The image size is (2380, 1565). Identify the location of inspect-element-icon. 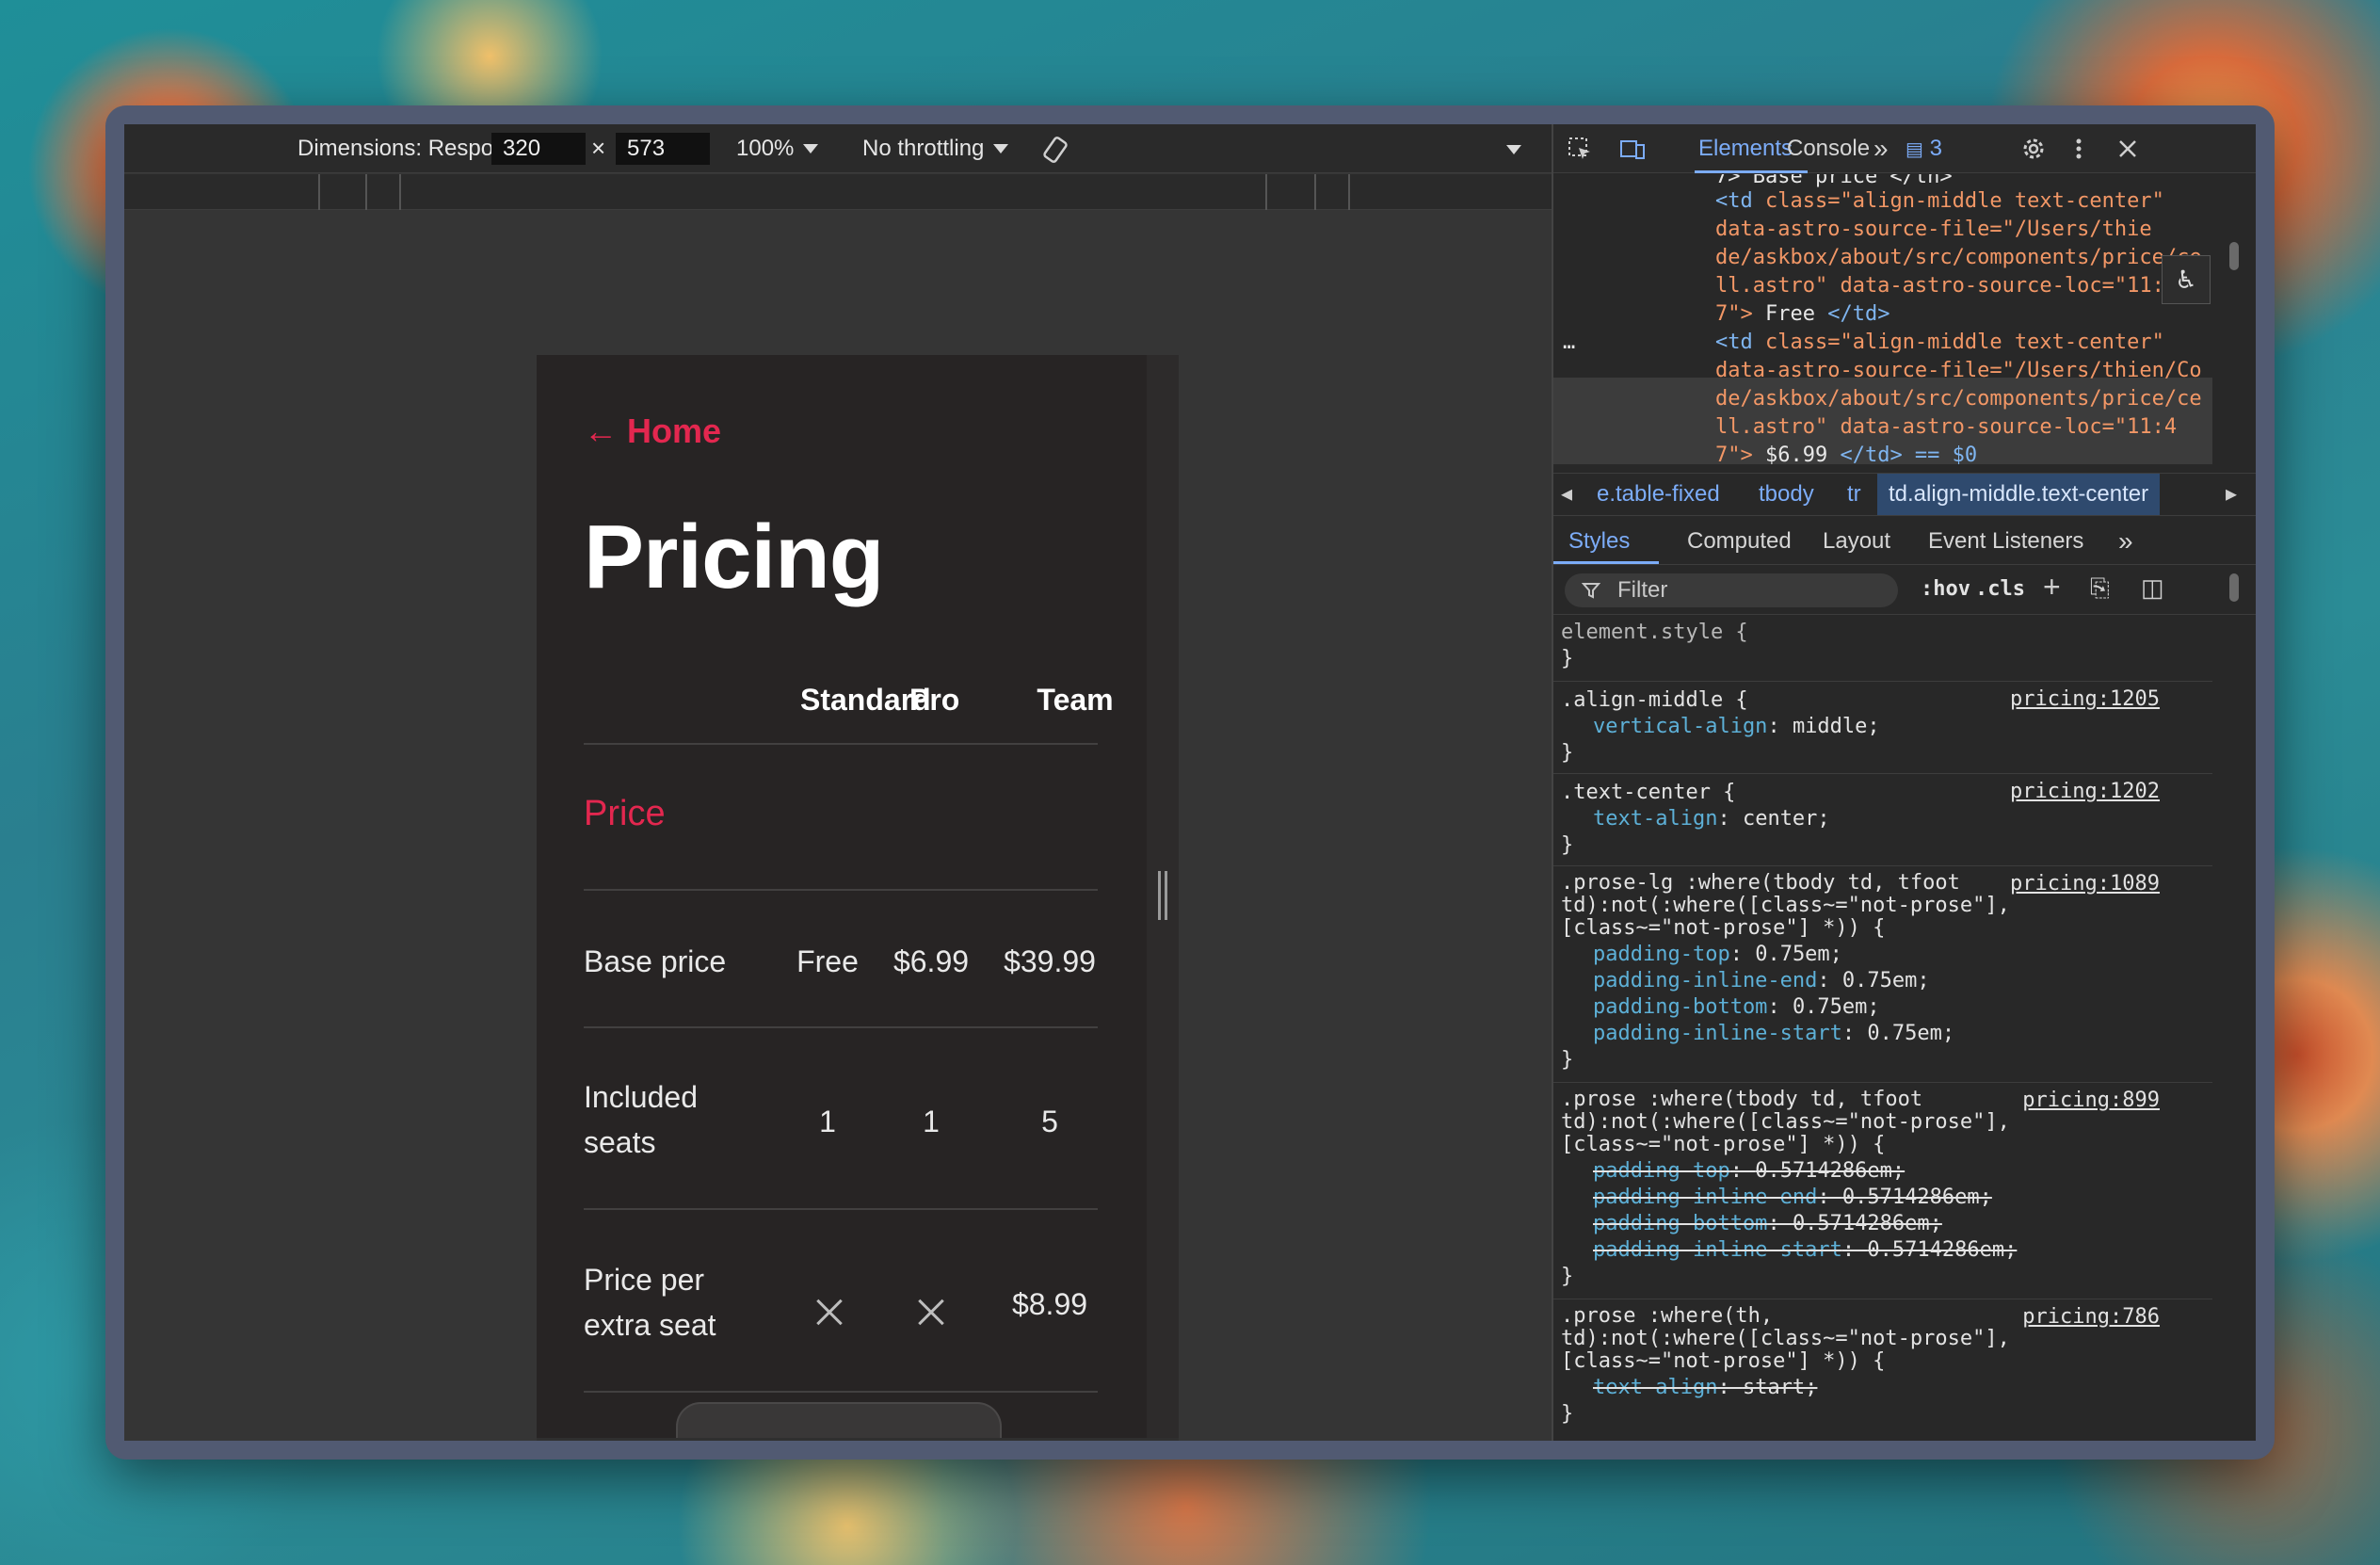
(1580, 149).